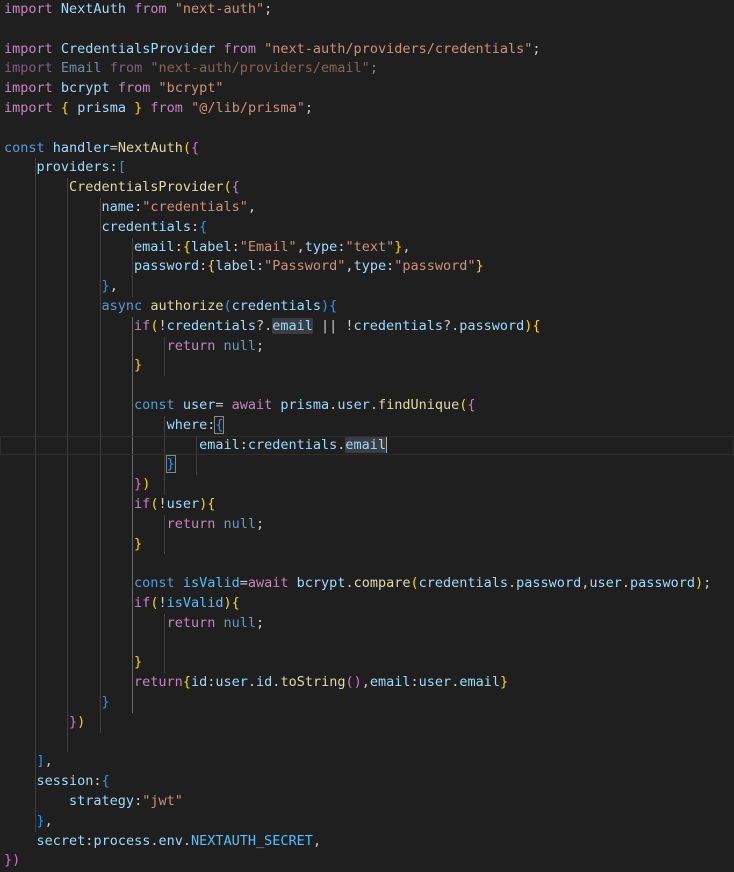 The width and height of the screenshot is (734, 872). I want to click on code-token: toString, so click(313, 682).